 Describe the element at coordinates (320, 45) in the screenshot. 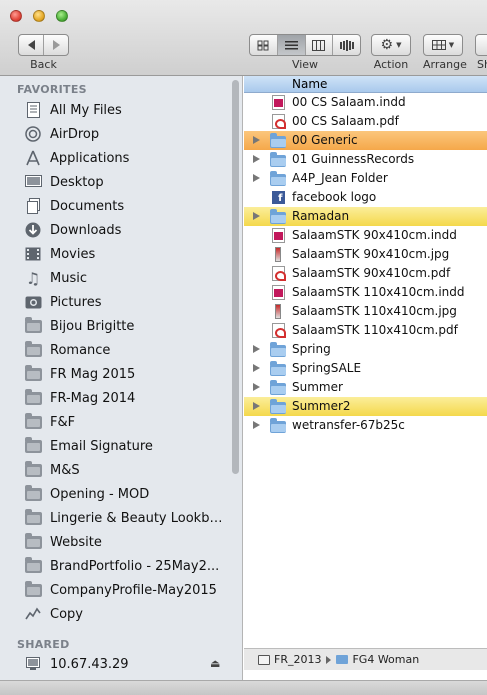

I see `column-view-button` at that location.